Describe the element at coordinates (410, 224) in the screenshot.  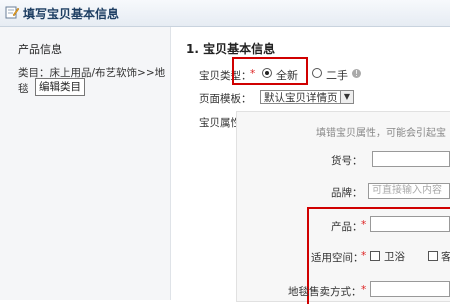
I see `product-input` at that location.